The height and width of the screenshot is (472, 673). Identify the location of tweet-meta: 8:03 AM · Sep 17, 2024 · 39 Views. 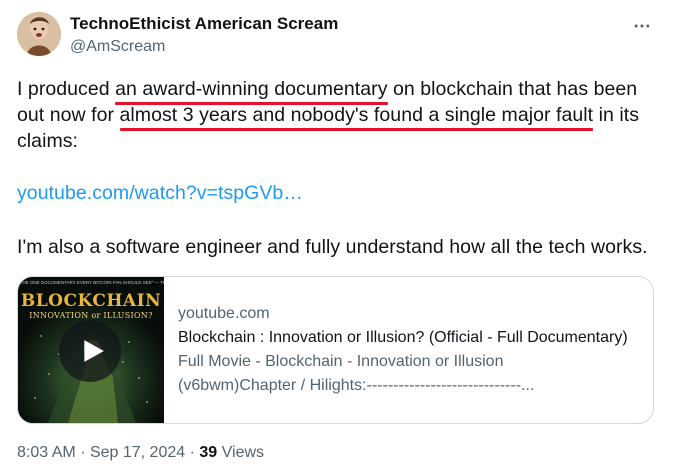
(140, 453).